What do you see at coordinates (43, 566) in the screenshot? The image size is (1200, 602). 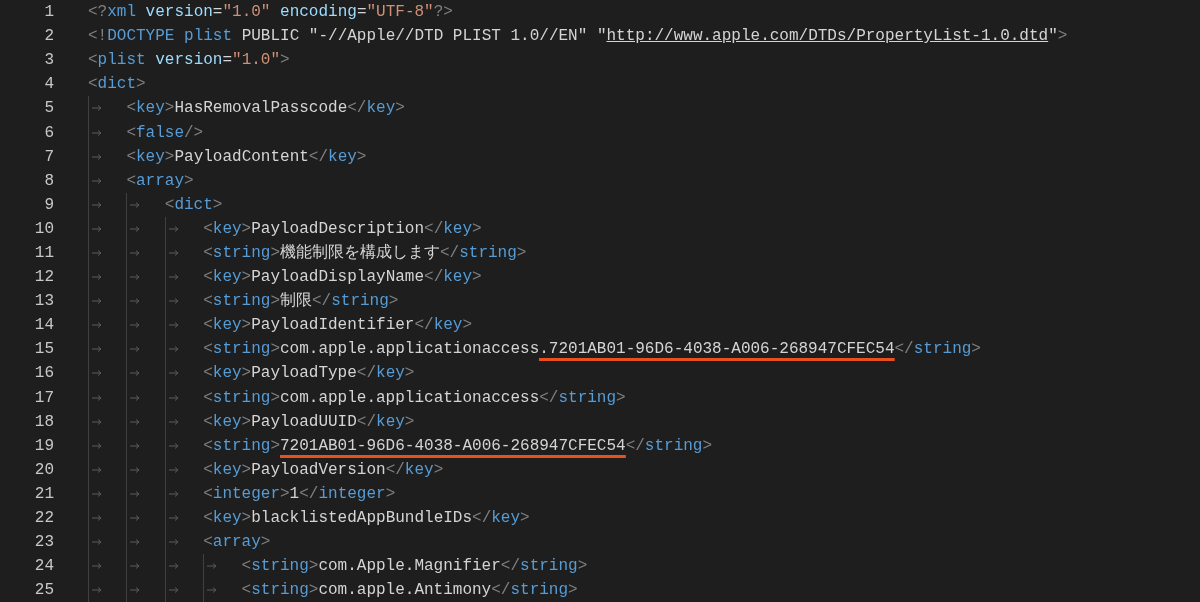 I see `line-number: 24` at bounding box center [43, 566].